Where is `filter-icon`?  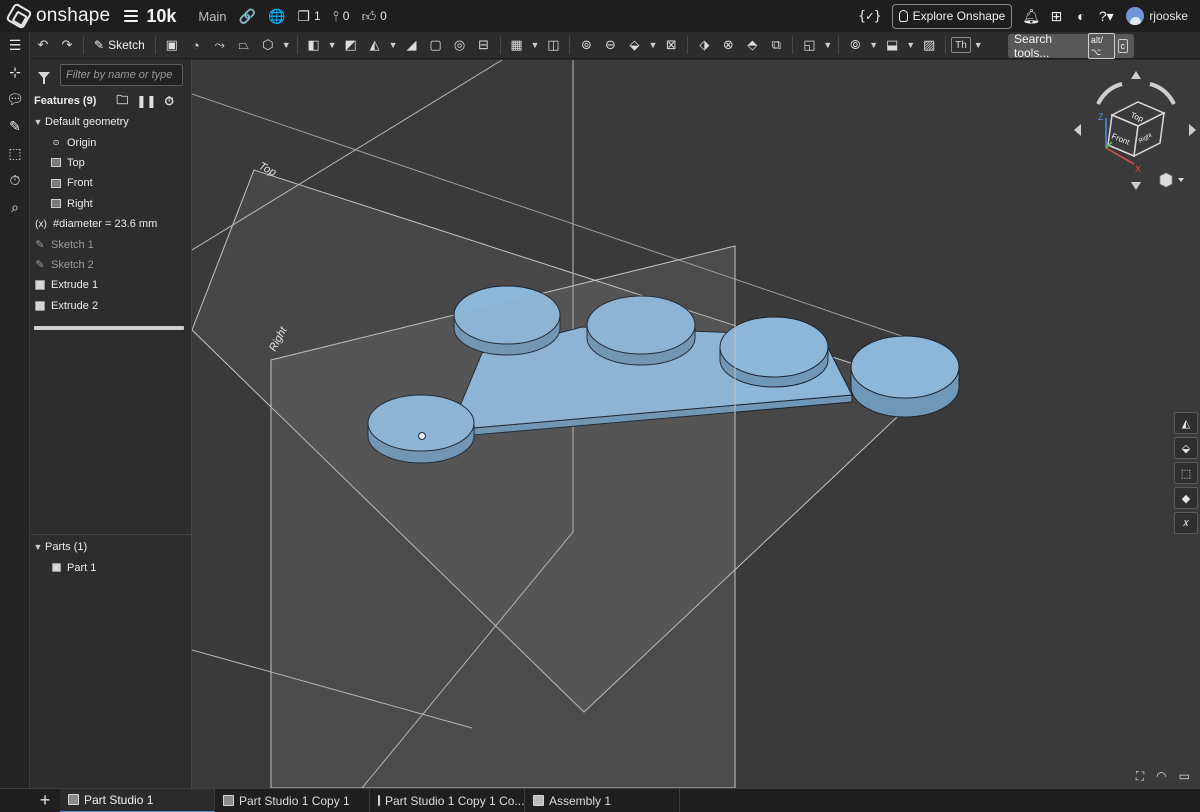
filter-icon is located at coordinates (44, 77).